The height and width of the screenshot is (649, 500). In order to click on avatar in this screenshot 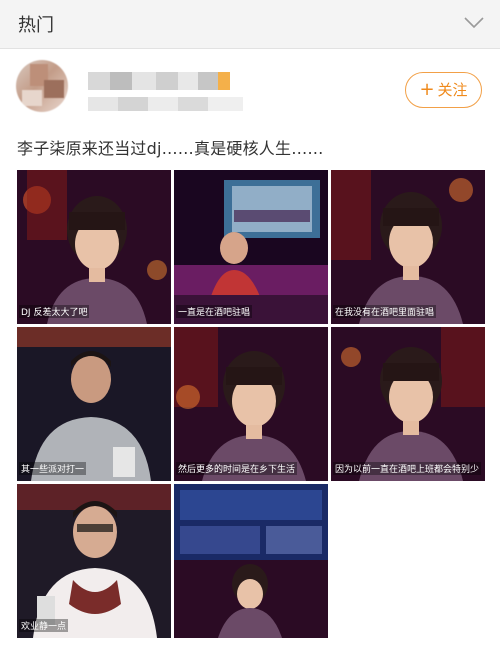, I will do `click(42, 86)`.